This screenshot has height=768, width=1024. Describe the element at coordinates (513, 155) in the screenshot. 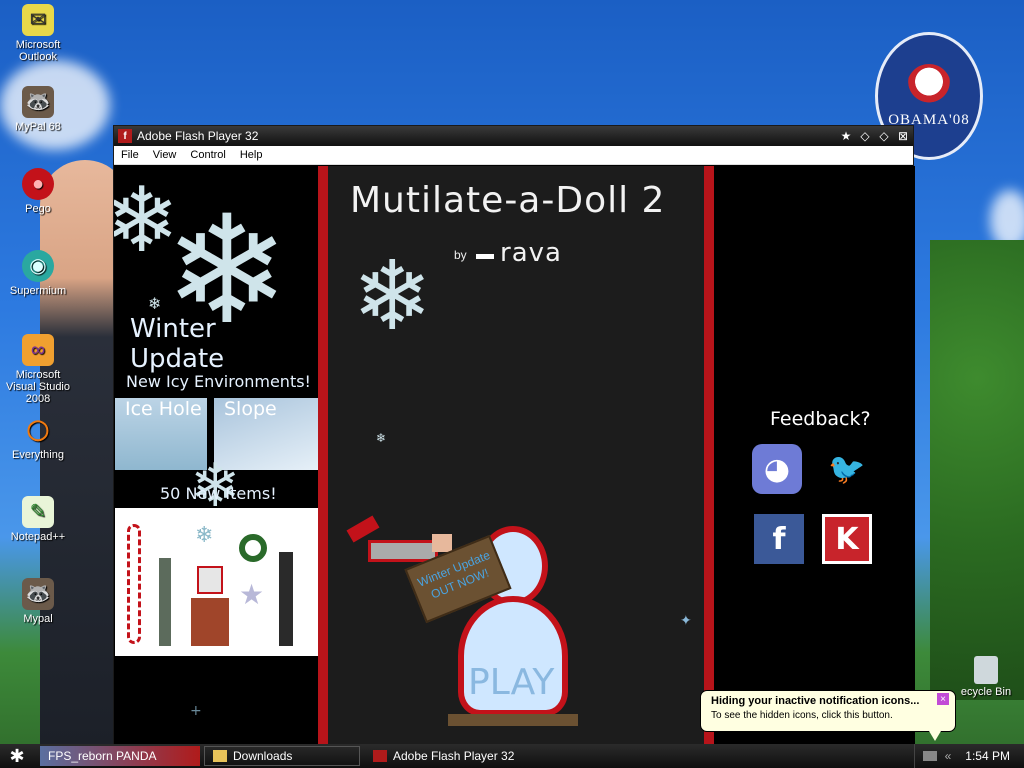

I see `menu-bar: File View Control Help` at that location.